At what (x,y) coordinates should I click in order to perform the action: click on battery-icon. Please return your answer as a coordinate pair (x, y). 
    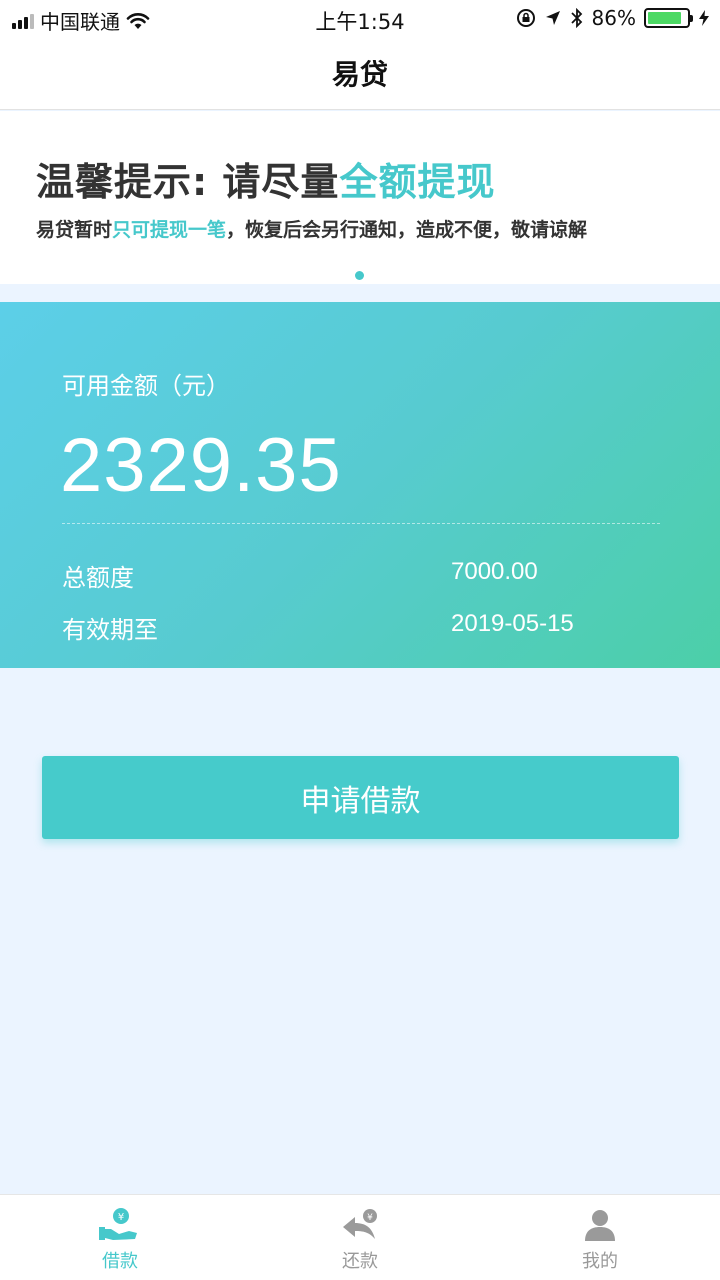
    Looking at the image, I should click on (668, 18).